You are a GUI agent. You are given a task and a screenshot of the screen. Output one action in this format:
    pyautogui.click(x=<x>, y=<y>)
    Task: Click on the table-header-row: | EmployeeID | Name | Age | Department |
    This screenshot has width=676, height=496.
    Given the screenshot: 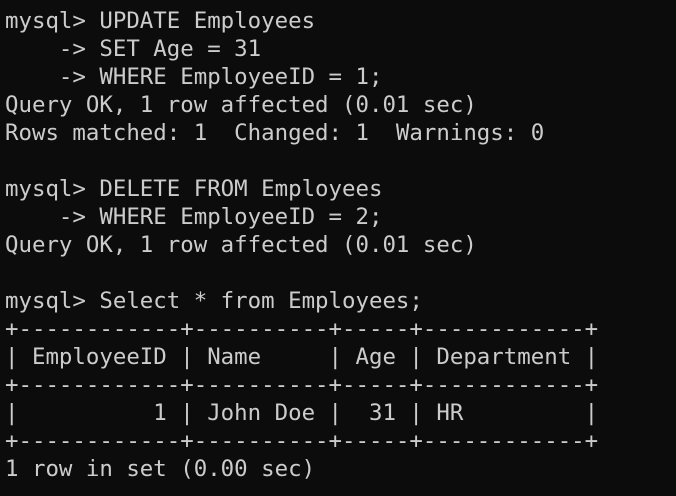 What is the action you would take?
    pyautogui.click(x=302, y=357)
    